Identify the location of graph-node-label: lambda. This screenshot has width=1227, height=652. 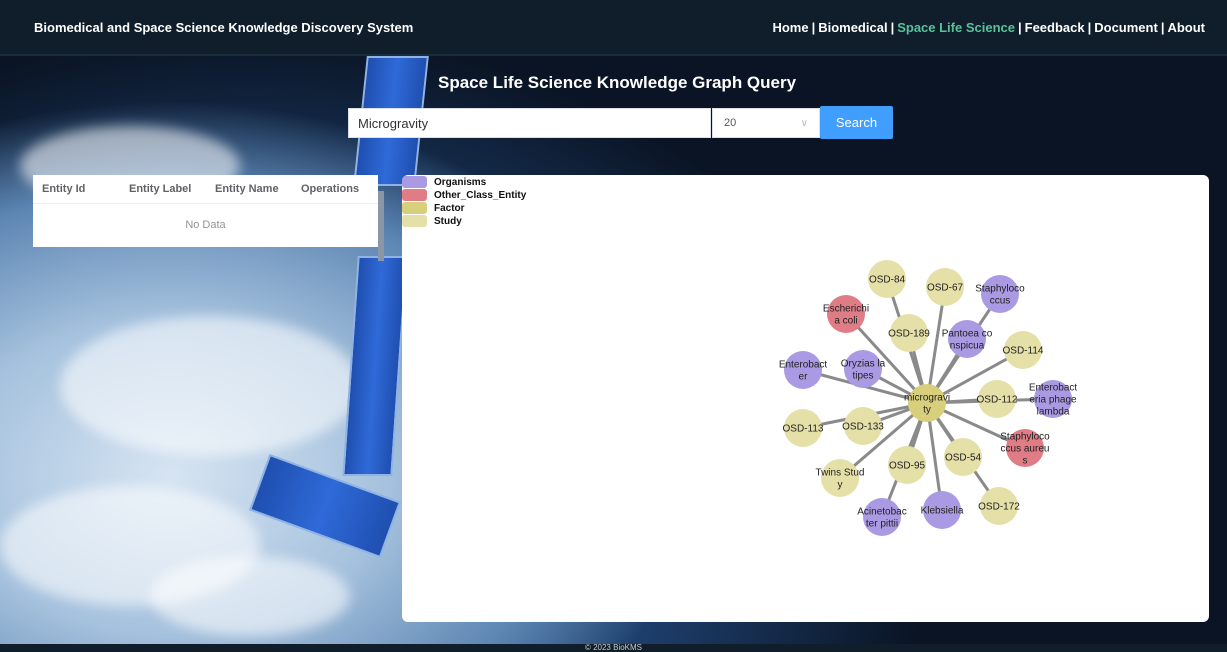
(1053, 412).